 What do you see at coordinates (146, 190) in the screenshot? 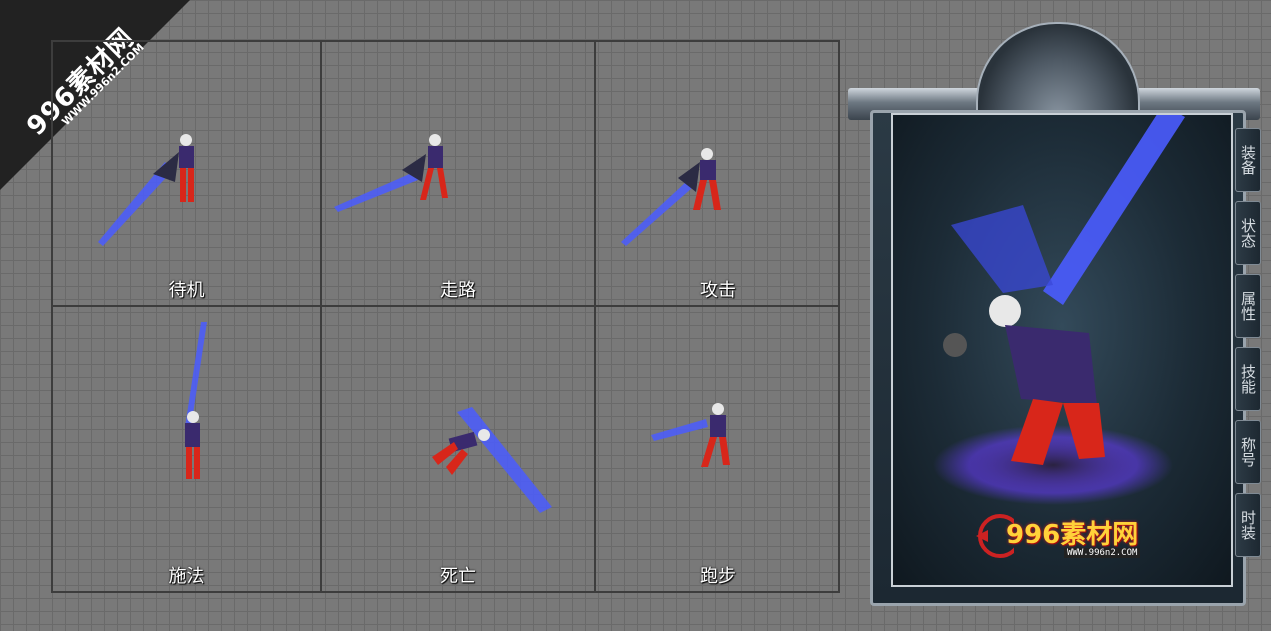
I see `character-sprite-idle` at bounding box center [146, 190].